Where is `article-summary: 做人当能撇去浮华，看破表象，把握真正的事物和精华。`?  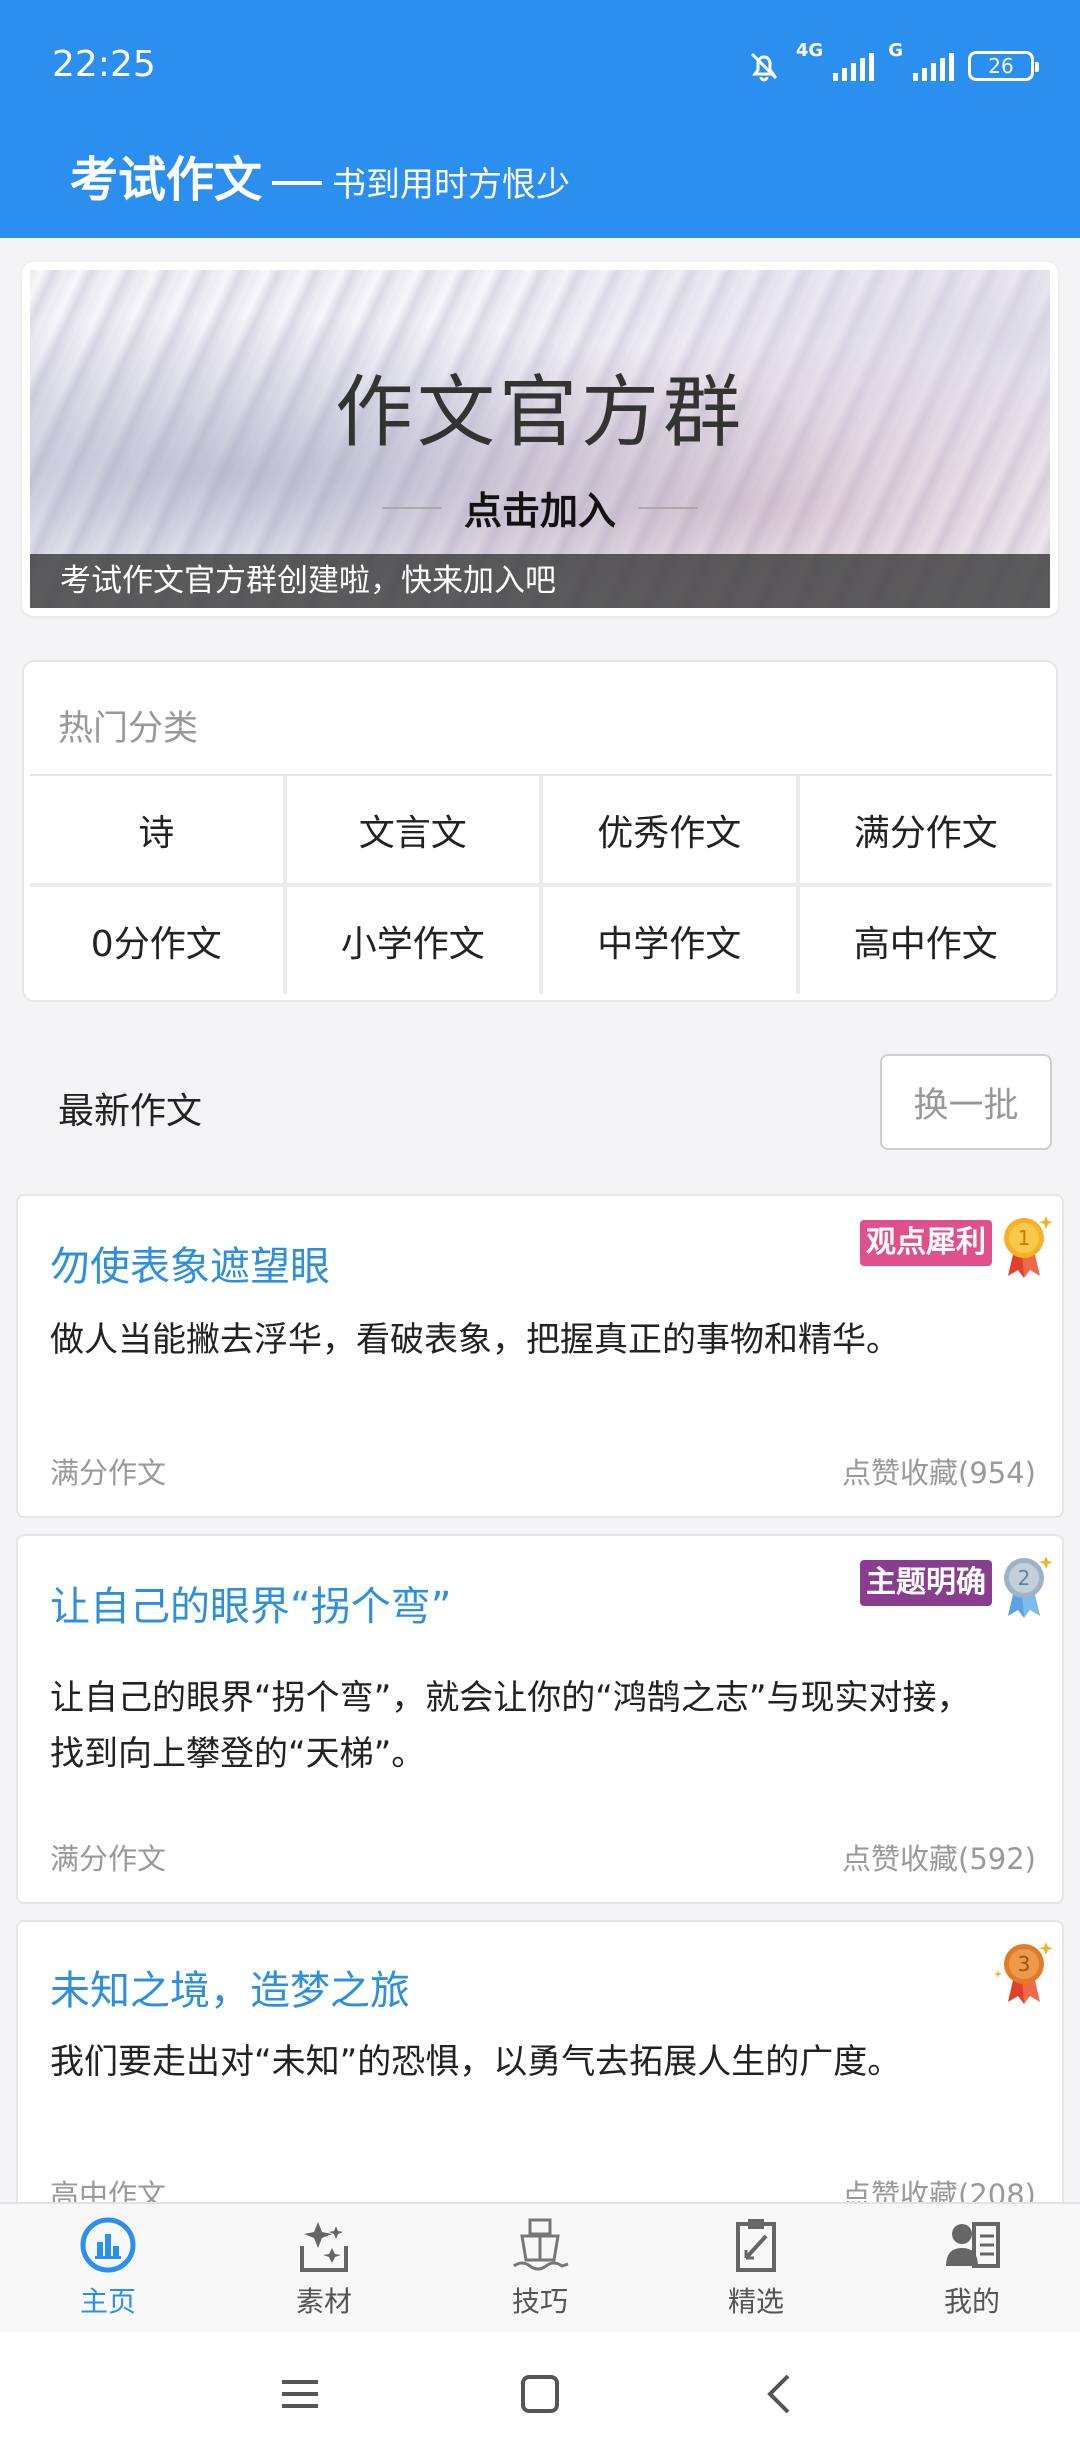 article-summary: 做人当能撇去浮华，看破表象，把握真正的事物和精华。 is located at coordinates (475, 1340).